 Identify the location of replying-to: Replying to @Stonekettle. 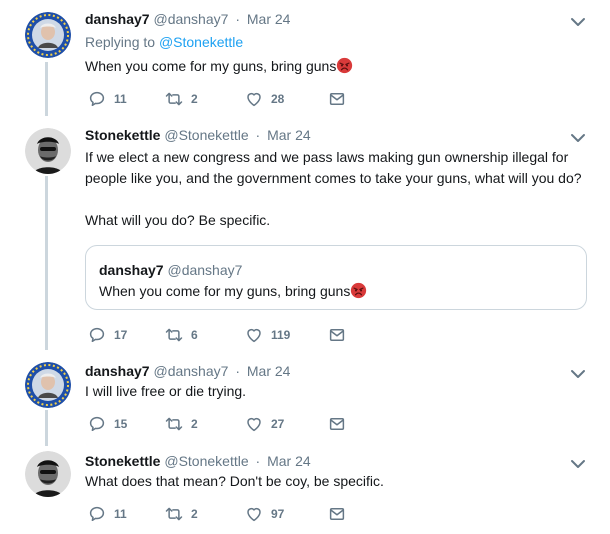
(339, 42).